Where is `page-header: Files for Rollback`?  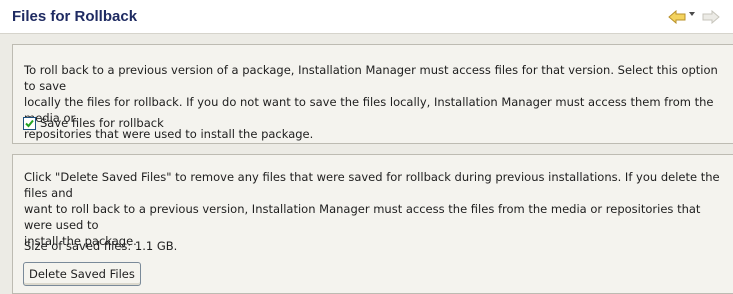
page-header: Files for Rollback is located at coordinates (366, 17).